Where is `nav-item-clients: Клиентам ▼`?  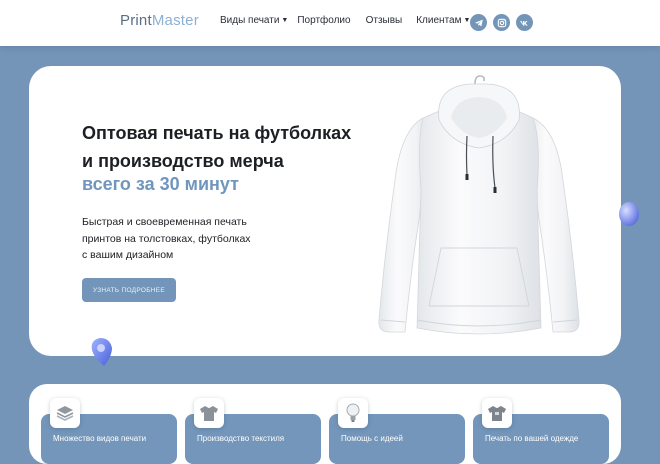
nav-item-clients: Клиентам ▼ is located at coordinates (443, 20).